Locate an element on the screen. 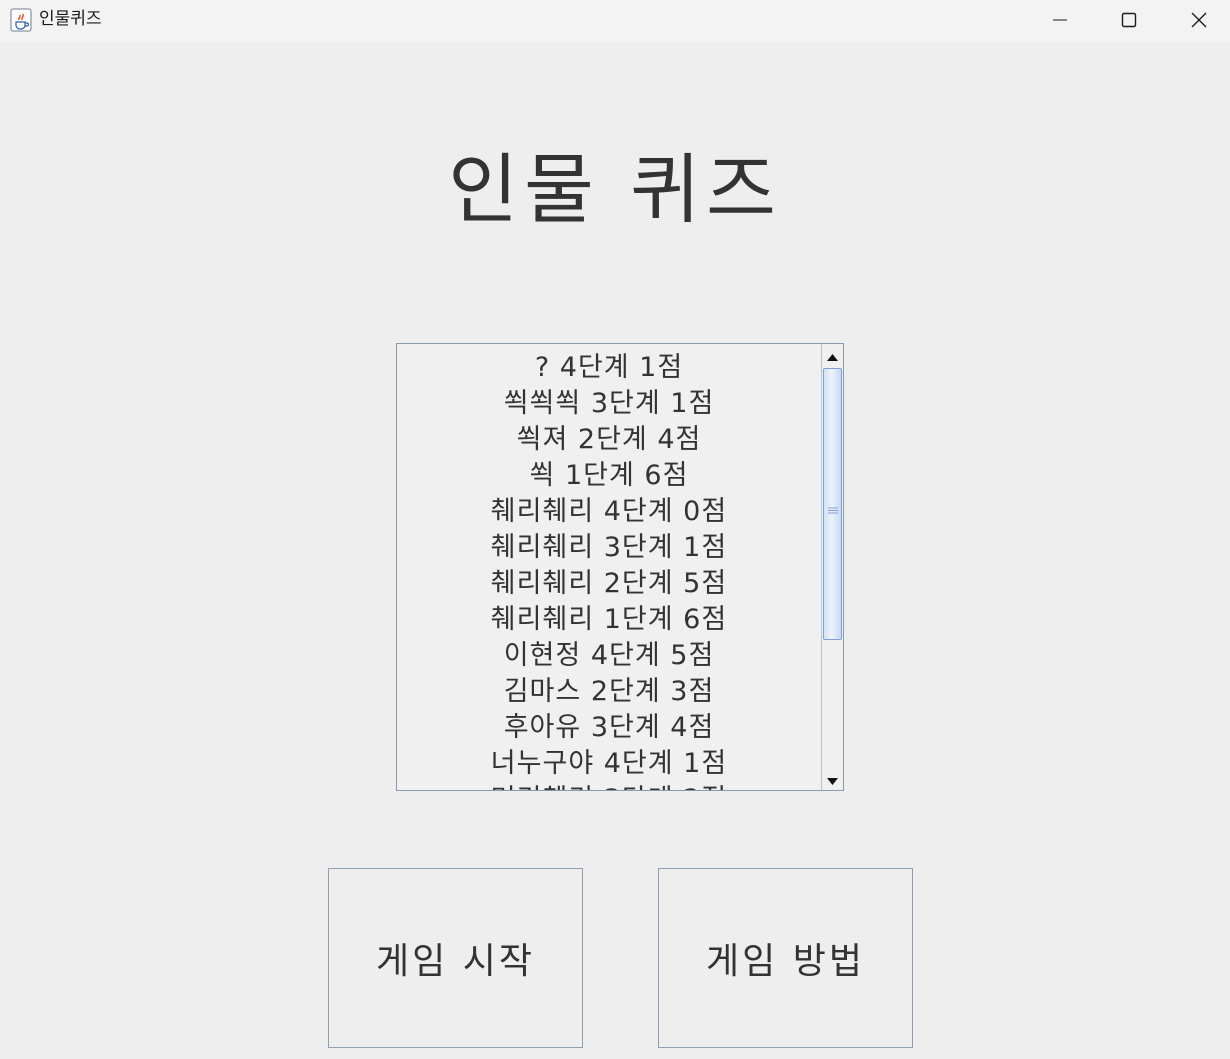 This screenshot has height=1059, width=1230. list-item: 췌리췌리 3단계 1점 is located at coordinates (609, 548).